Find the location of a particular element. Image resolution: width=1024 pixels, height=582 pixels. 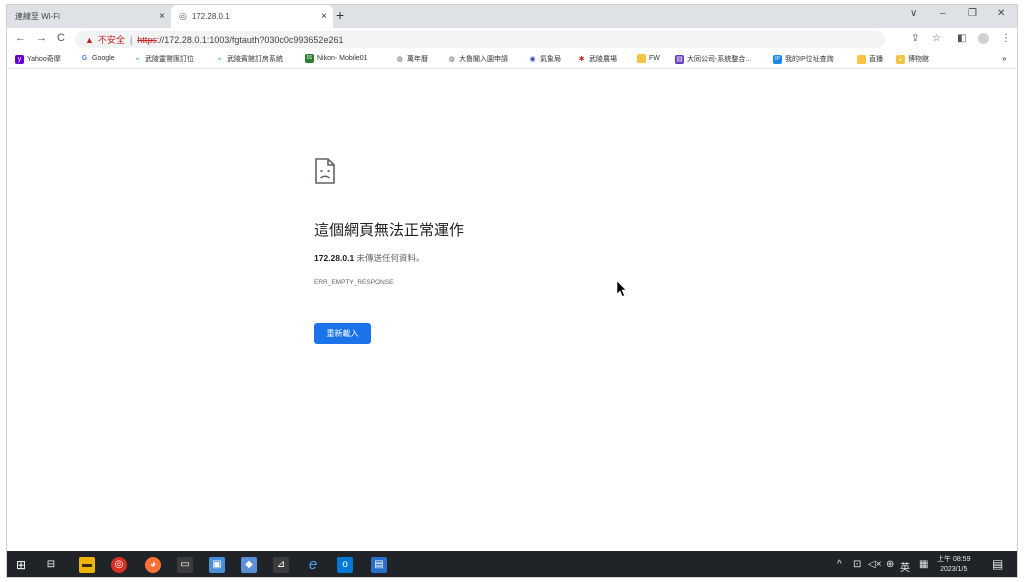

volume-muted-icon: ◁× is located at coordinates (875, 564).